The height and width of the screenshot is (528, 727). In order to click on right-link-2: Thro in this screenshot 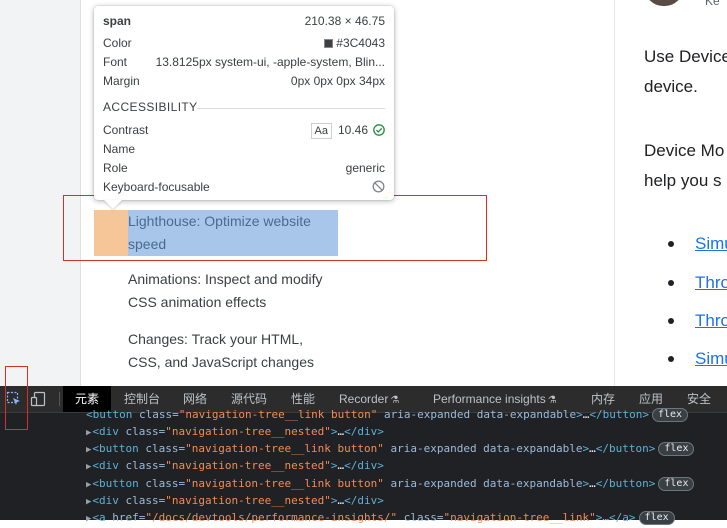, I will do `click(711, 283)`.